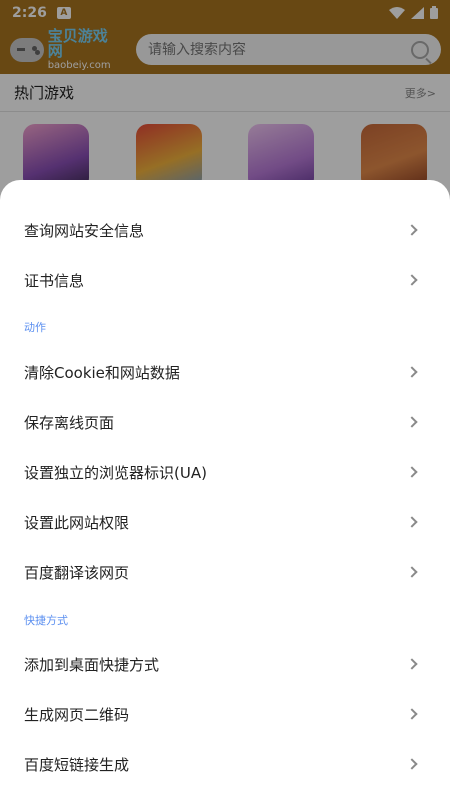  Describe the element at coordinates (225, 714) in the screenshot. I see `menu-item-qr-code: 生成网页二维码` at that location.